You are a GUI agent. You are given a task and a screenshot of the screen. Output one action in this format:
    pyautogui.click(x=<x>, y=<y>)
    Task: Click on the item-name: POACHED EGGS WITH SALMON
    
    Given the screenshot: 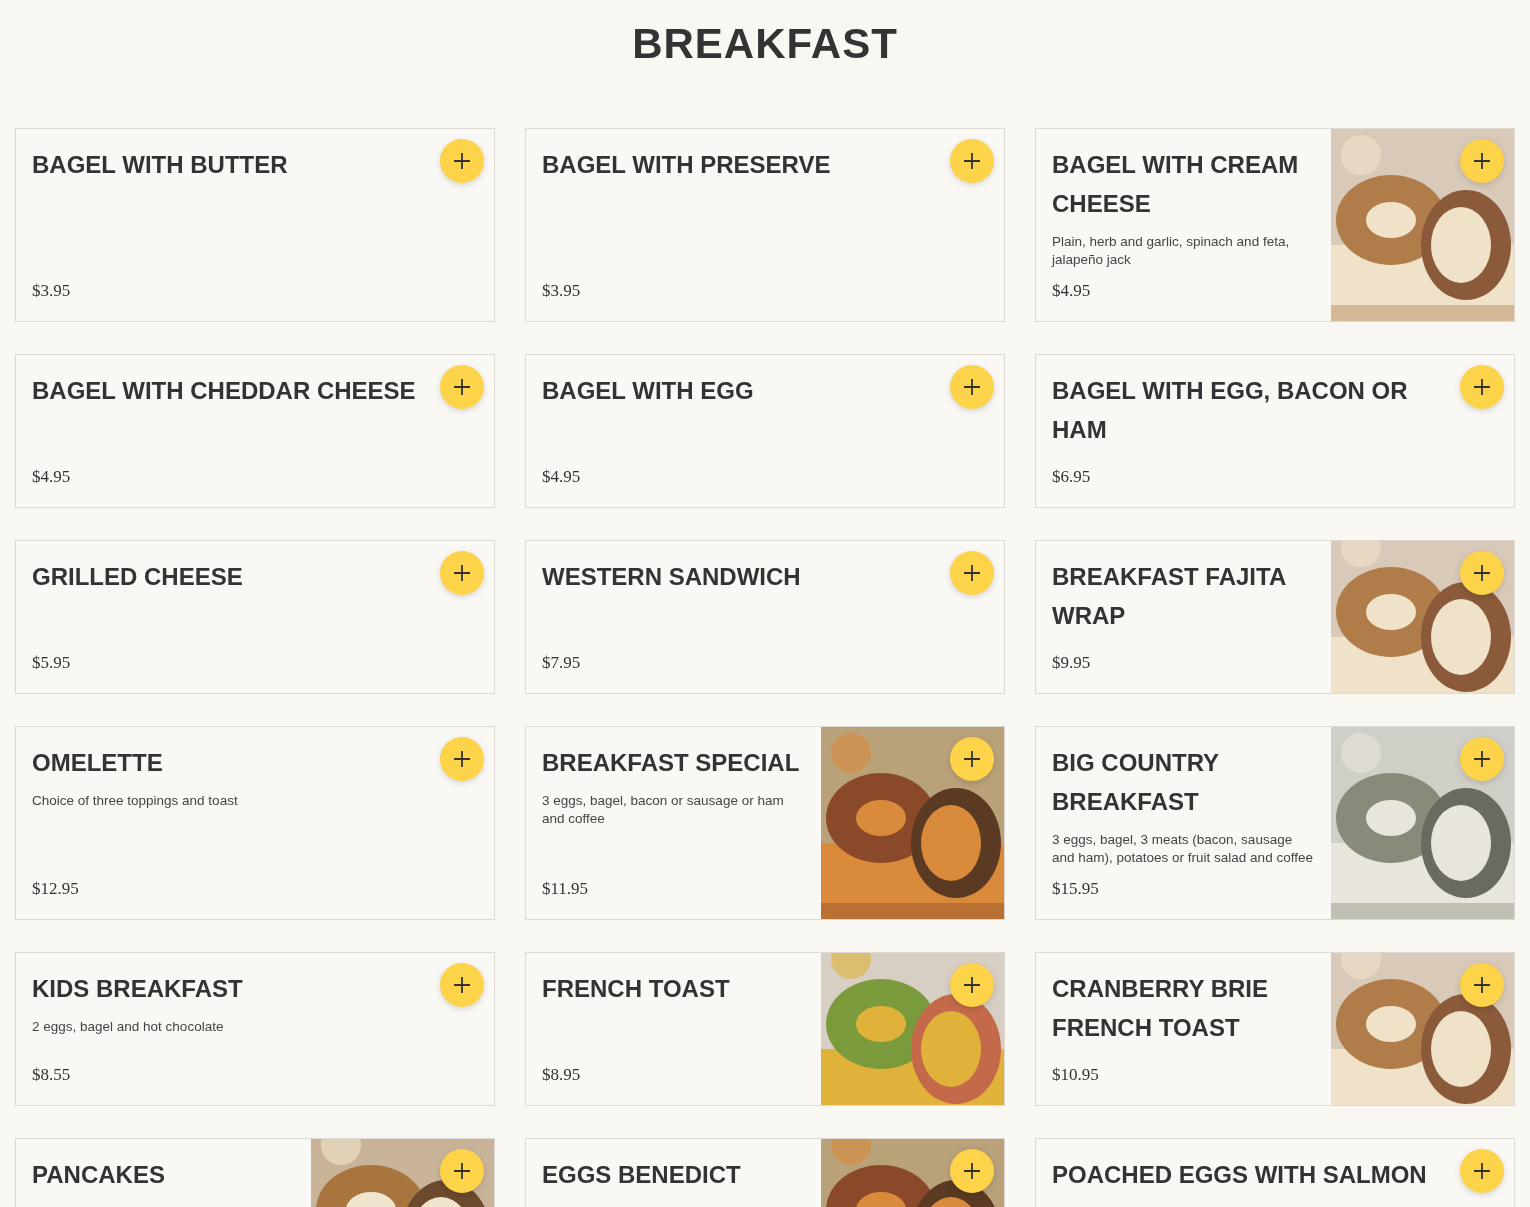 What is the action you would take?
    pyautogui.click(x=1240, y=1175)
    